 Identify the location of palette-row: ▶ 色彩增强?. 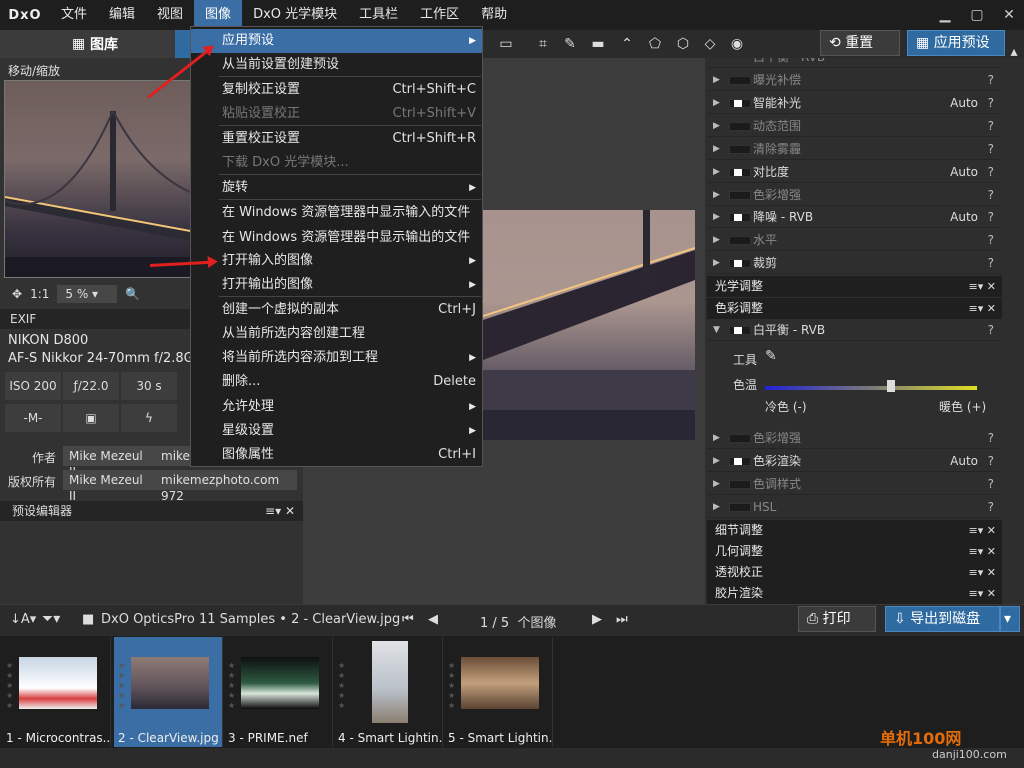
(854, 195).